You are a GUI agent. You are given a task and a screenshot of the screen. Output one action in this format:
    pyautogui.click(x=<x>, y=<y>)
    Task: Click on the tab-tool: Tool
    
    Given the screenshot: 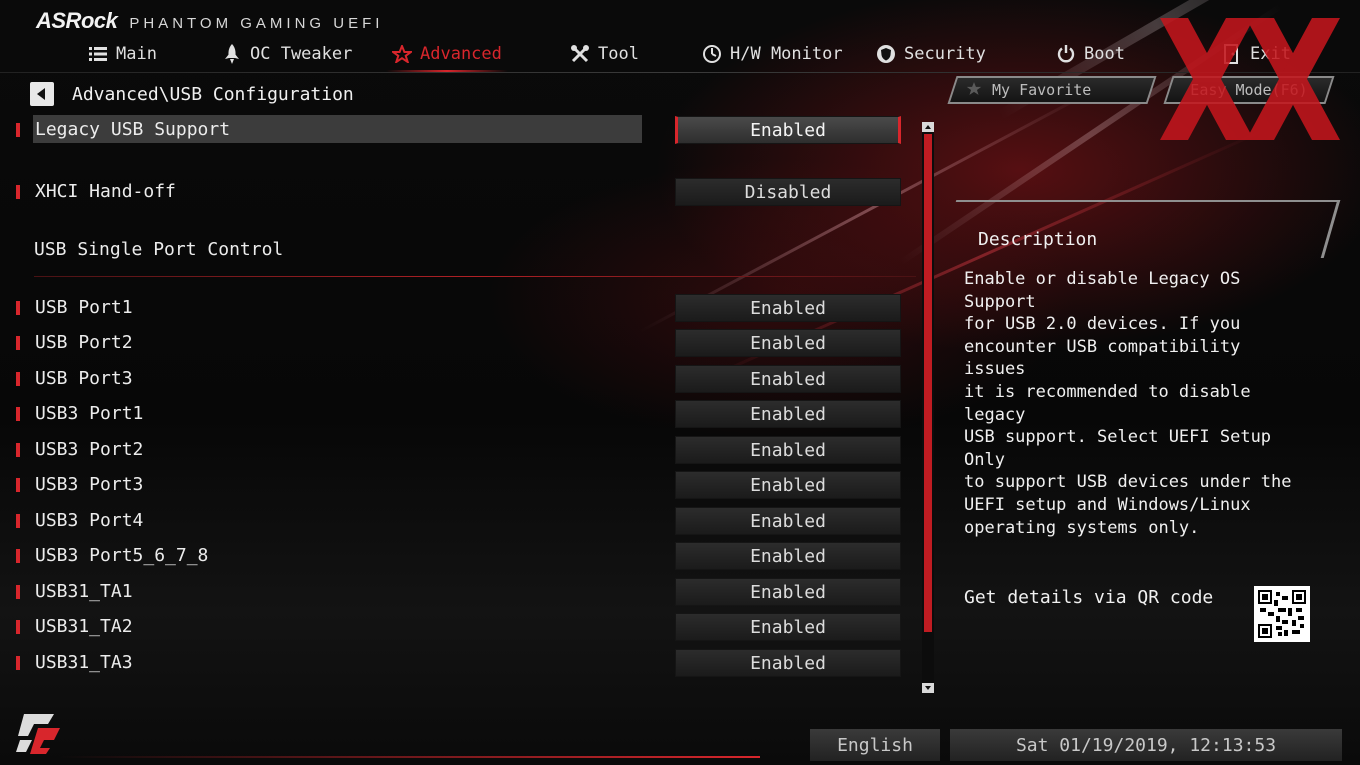 What is the action you would take?
    pyautogui.click(x=604, y=54)
    